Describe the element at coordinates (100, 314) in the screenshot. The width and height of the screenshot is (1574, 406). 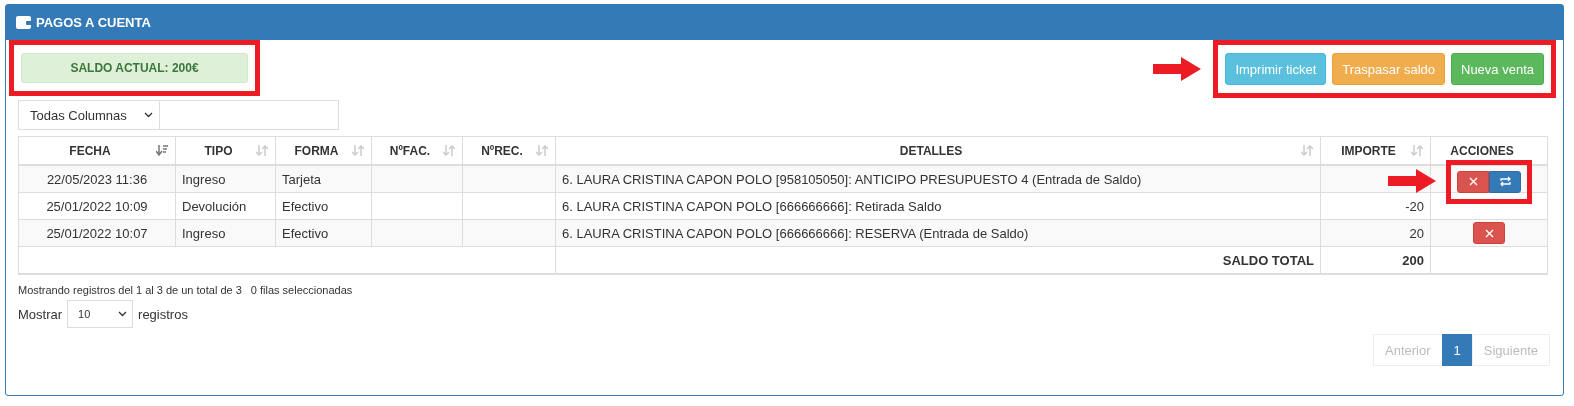
I see `page-length-select: 10` at that location.